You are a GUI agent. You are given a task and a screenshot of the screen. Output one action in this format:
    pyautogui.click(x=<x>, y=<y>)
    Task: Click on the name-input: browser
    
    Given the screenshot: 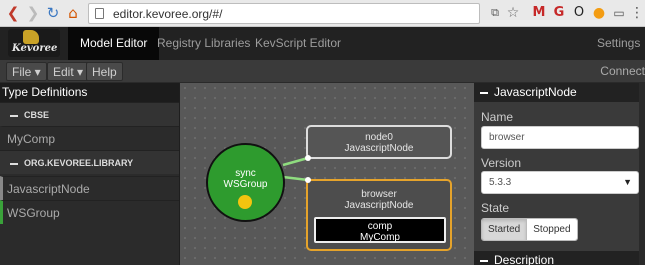 What is the action you would take?
    pyautogui.click(x=560, y=137)
    